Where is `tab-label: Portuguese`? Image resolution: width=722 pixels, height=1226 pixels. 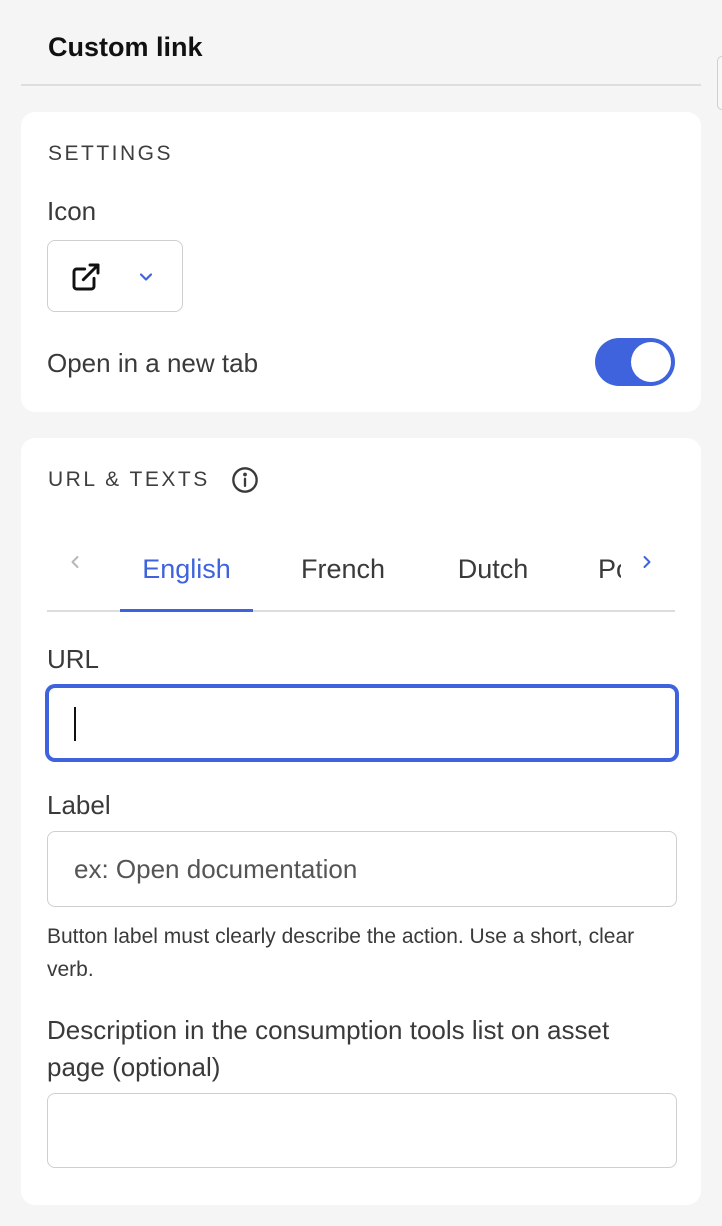 tab-label: Portuguese is located at coordinates (609, 569).